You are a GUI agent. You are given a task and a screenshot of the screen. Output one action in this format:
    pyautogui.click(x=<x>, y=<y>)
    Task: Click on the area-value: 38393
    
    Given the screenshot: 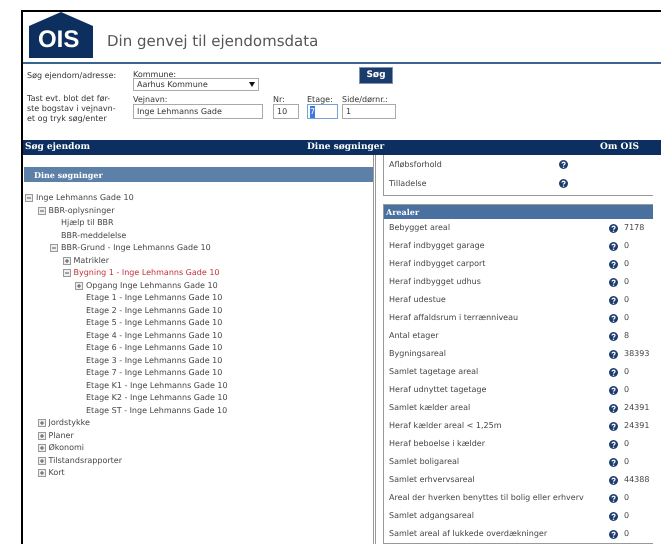 What is the action you would take?
    pyautogui.click(x=637, y=354)
    